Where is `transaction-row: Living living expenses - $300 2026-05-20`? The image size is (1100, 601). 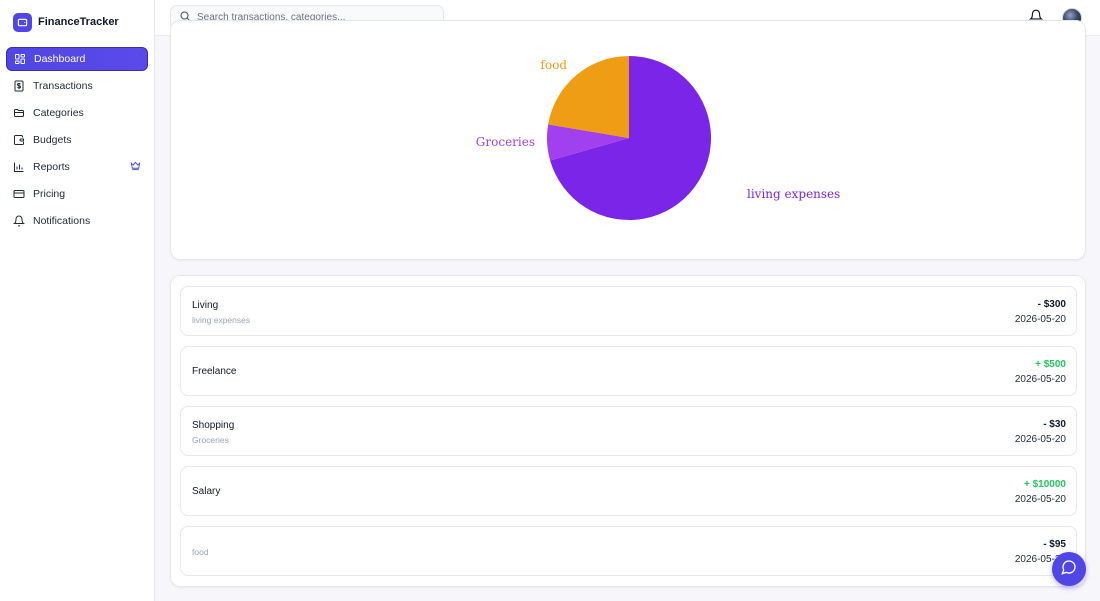 transaction-row: Living living expenses - $300 2026-05-20 is located at coordinates (628, 311).